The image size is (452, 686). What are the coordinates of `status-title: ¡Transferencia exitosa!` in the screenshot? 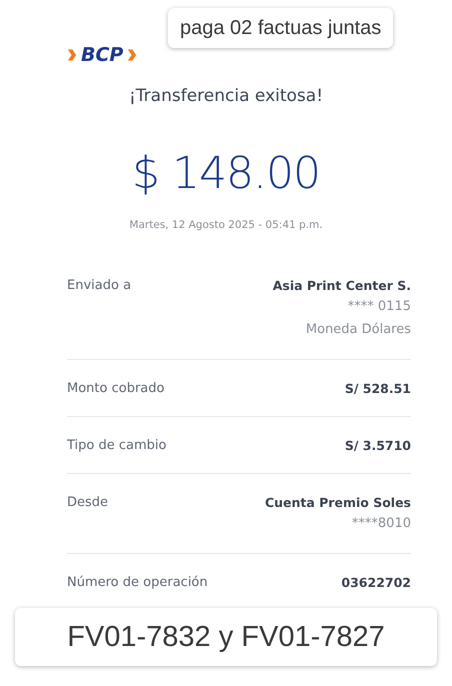 It's located at (226, 96).